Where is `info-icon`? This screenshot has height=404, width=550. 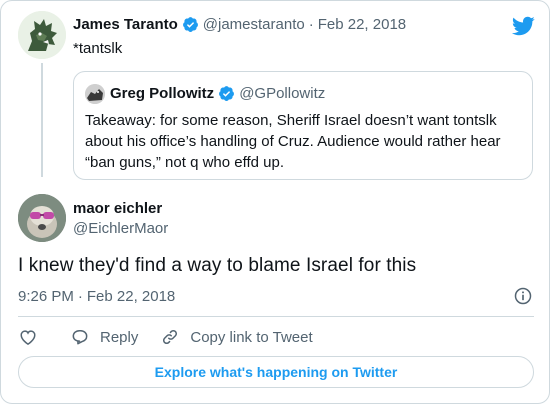 info-icon is located at coordinates (523, 296).